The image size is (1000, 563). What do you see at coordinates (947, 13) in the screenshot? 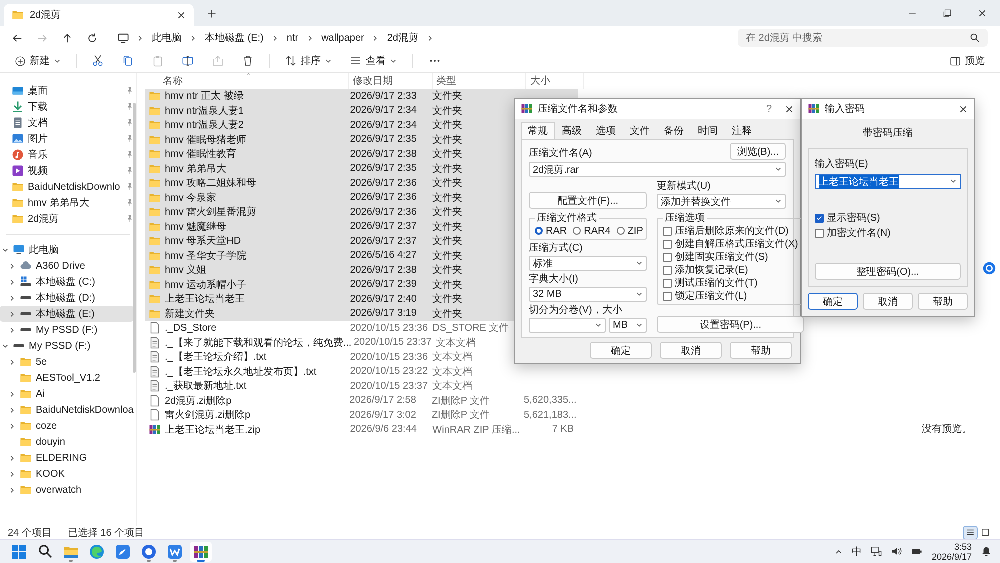
I see `maximize-icon` at bounding box center [947, 13].